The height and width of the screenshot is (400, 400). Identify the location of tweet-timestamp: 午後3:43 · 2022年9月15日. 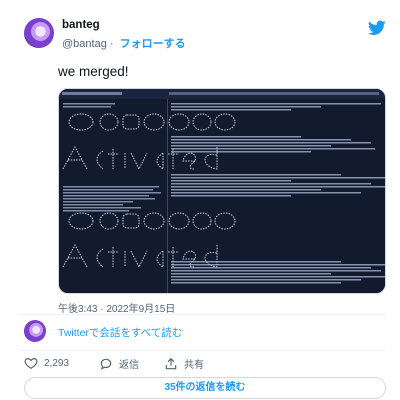
(116, 307).